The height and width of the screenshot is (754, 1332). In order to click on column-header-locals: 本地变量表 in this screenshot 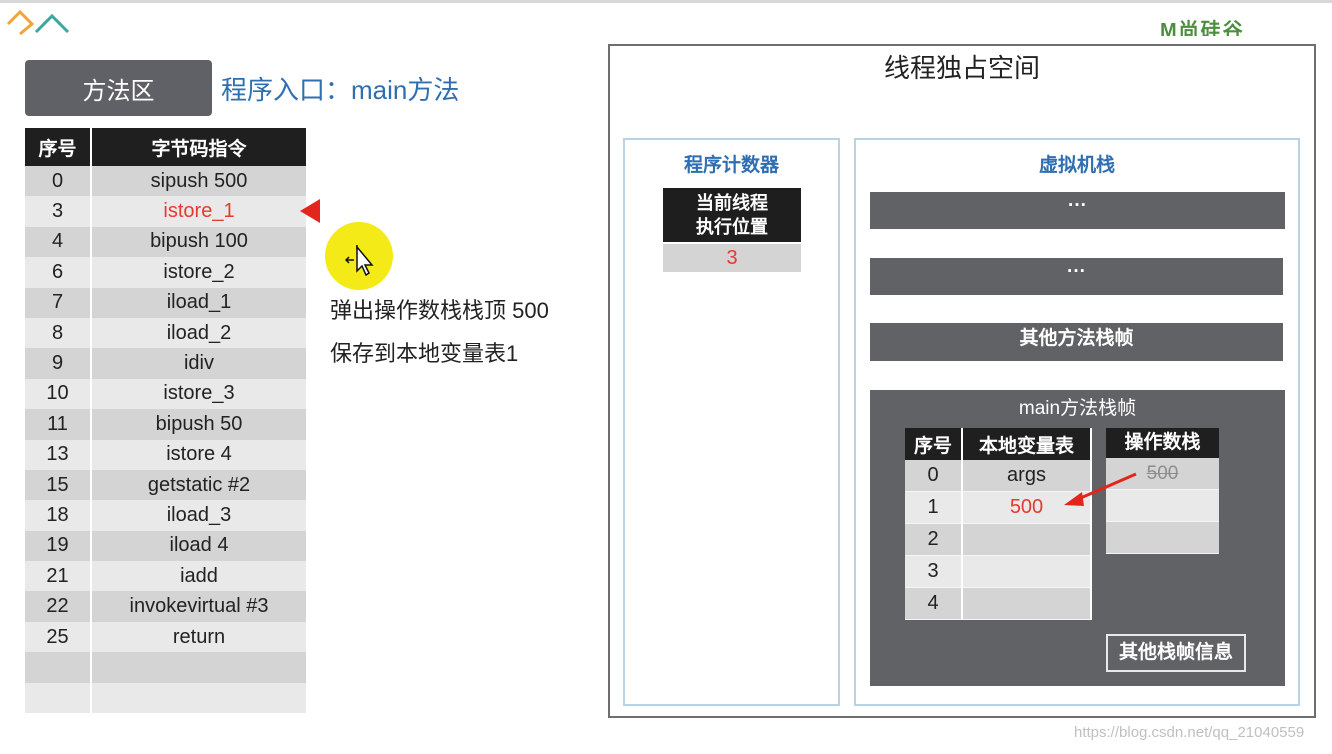, I will do `click(1027, 444)`.